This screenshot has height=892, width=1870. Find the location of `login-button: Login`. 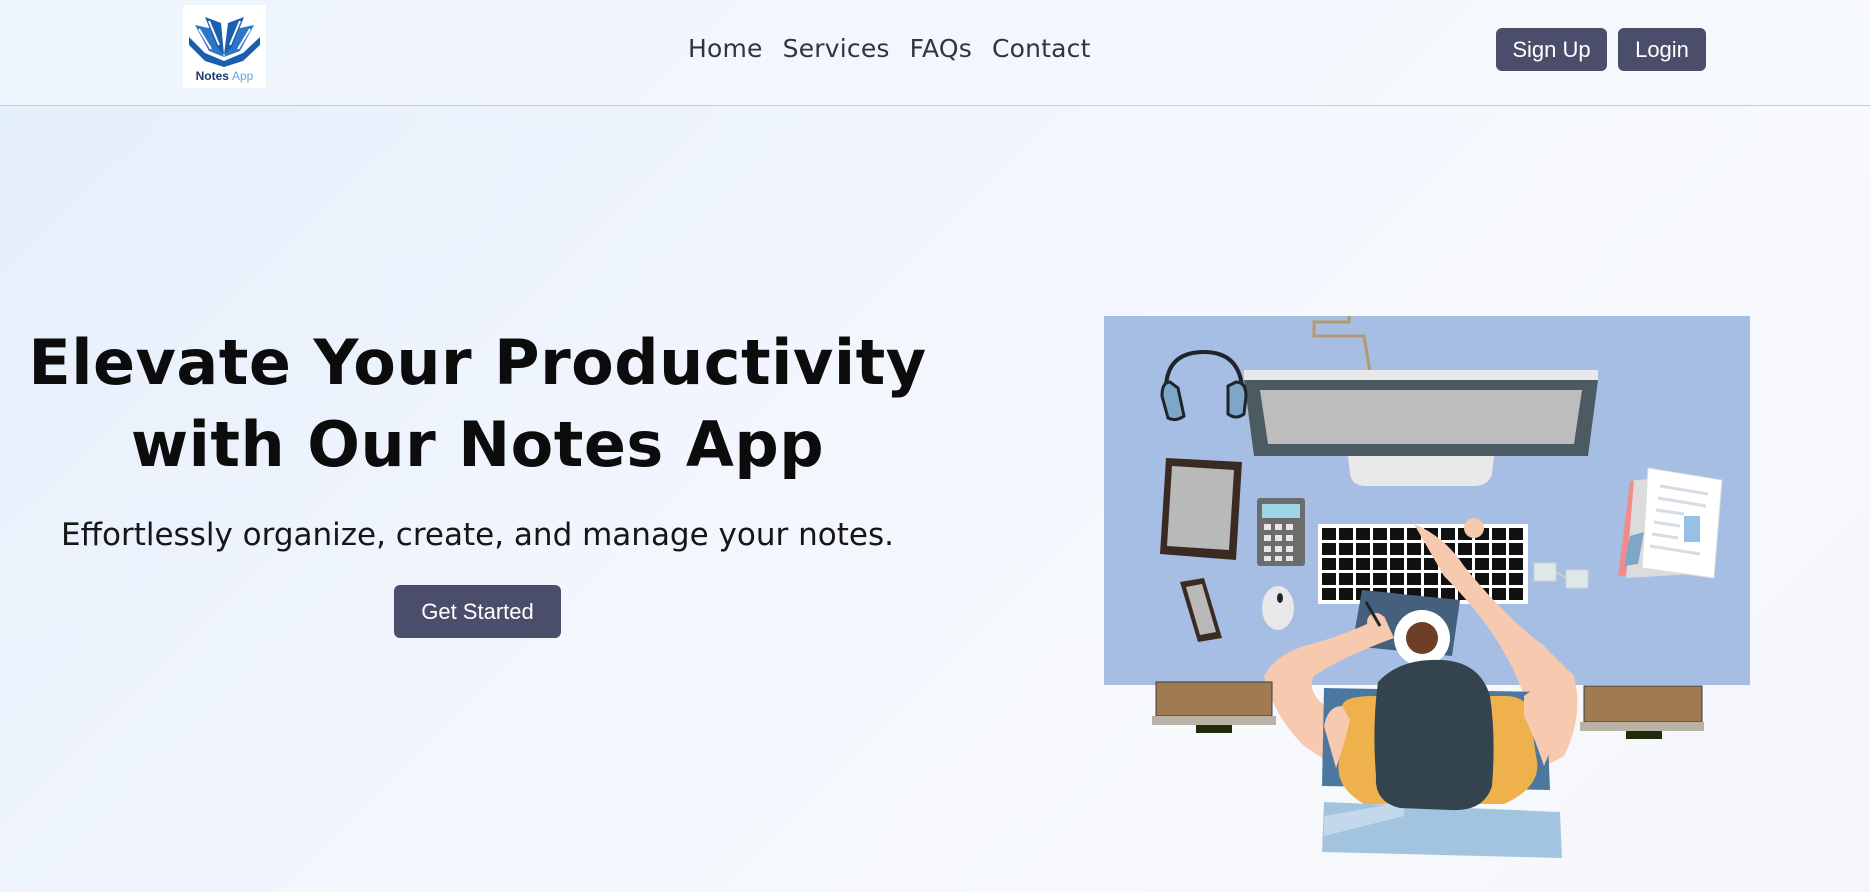

login-button: Login is located at coordinates (1662, 49).